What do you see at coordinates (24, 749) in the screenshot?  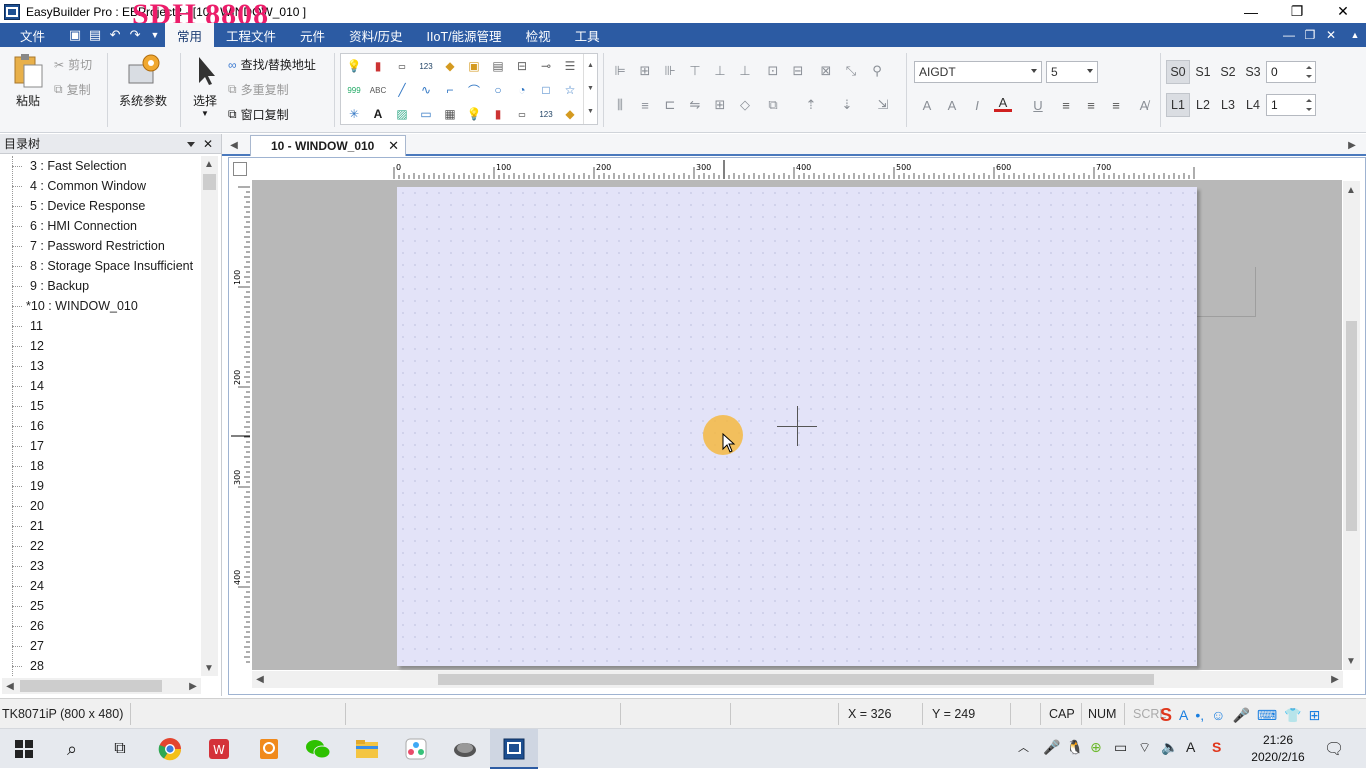 I see `windows-start-icon` at bounding box center [24, 749].